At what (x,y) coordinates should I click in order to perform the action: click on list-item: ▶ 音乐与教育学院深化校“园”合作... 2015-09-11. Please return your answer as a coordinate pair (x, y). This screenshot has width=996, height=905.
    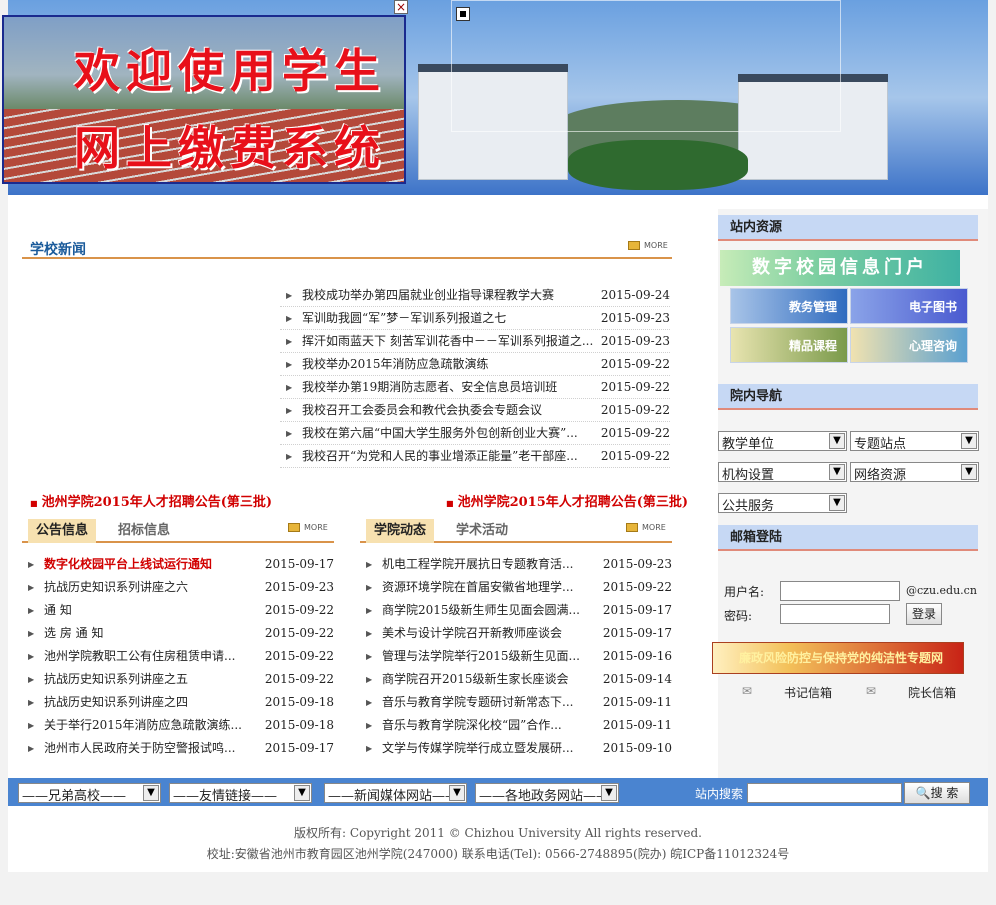
    Looking at the image, I should click on (516, 725).